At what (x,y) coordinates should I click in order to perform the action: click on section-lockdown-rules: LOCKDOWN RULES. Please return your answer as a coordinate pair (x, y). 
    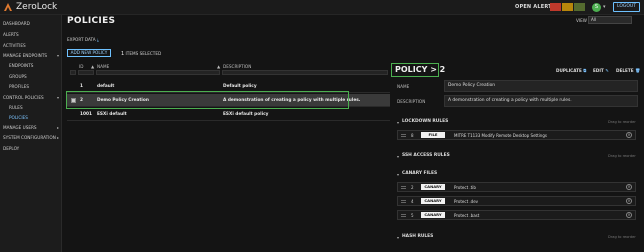
    Looking at the image, I should click on (425, 121).